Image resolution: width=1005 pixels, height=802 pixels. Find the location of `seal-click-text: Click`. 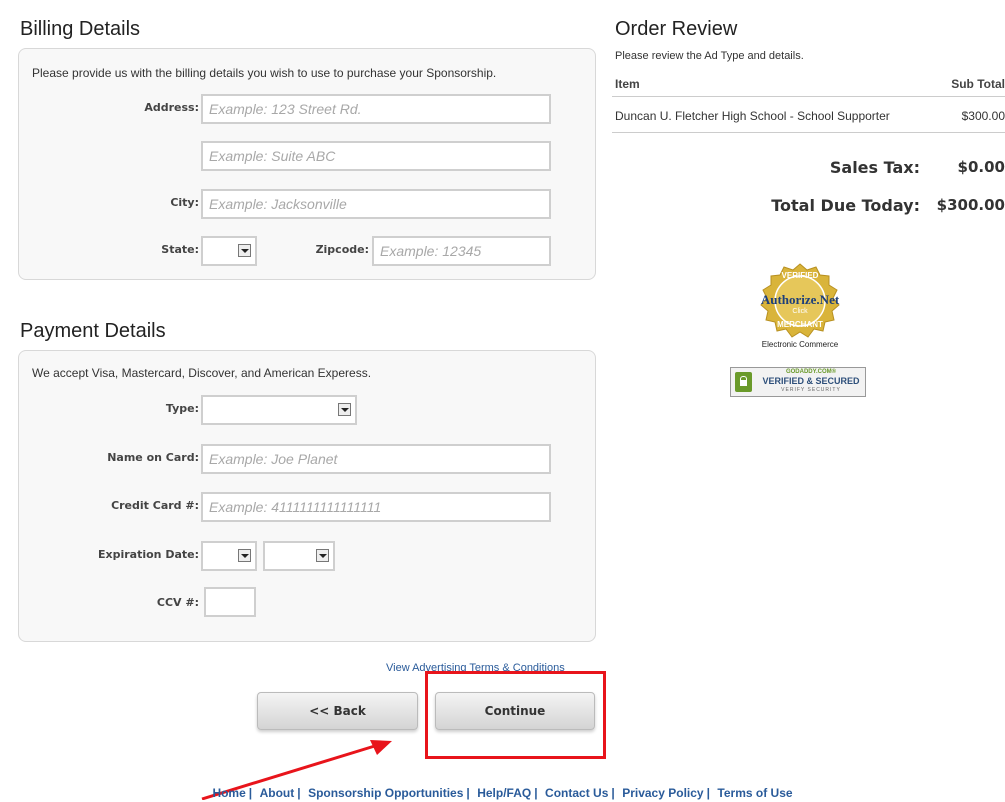

seal-click-text: Click is located at coordinates (800, 311).